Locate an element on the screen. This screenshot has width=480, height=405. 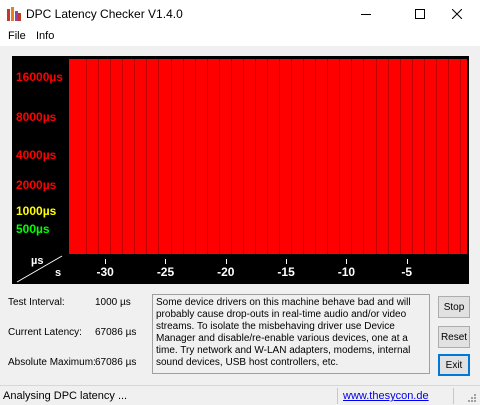
test-interval-label: Test Interval: is located at coordinates (36, 302).